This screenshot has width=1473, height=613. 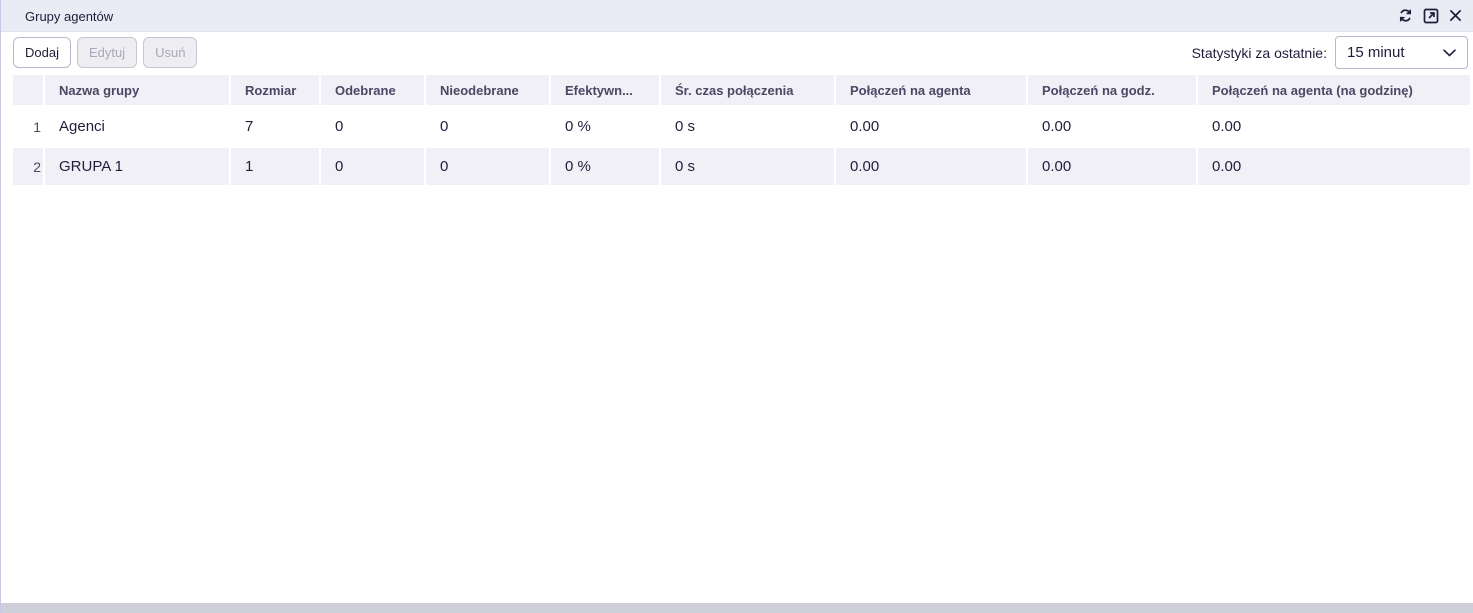 What do you see at coordinates (1259, 52) in the screenshot?
I see `stats-period-label: Statystyki za ostatnie:` at bounding box center [1259, 52].